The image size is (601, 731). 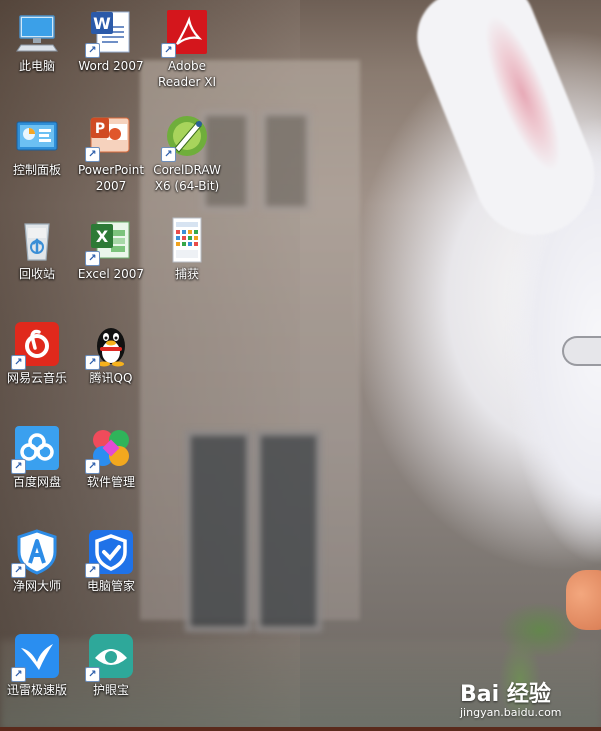 I want to click on desktop-icon-label: 网易云音乐, so click(x=36, y=378).